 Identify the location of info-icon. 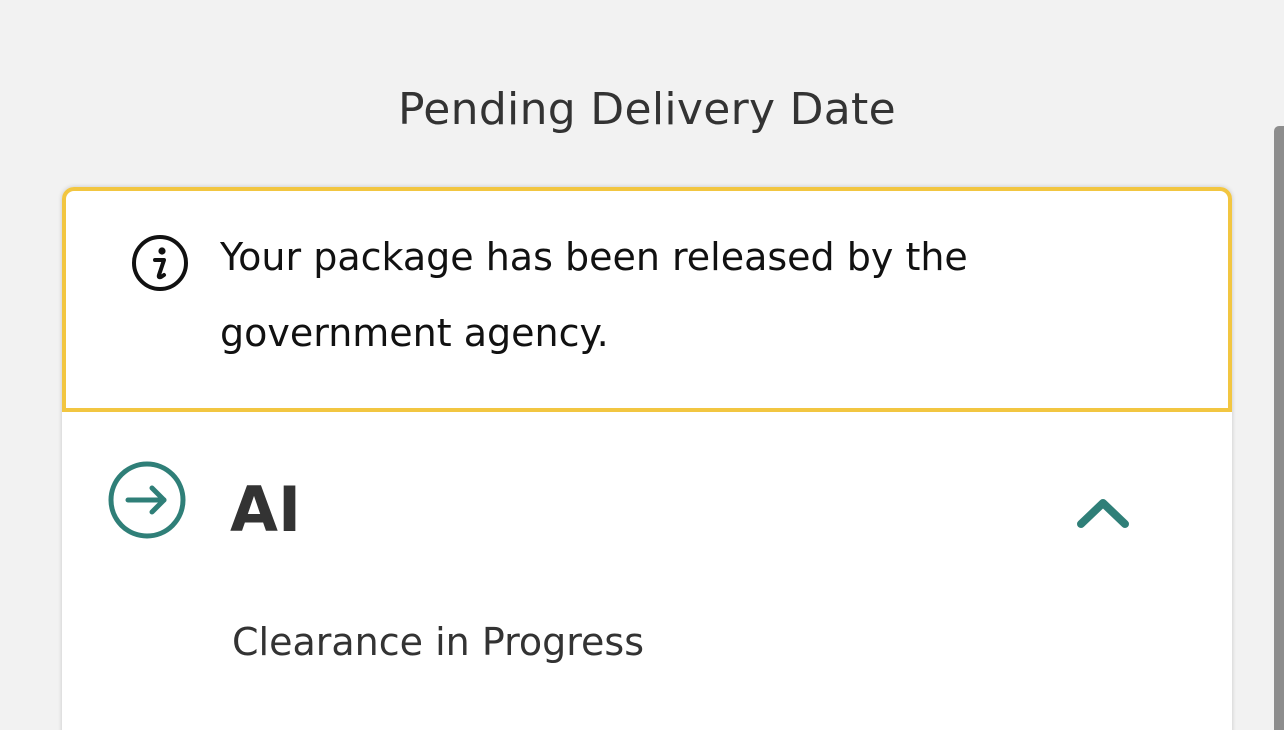
(160, 263).